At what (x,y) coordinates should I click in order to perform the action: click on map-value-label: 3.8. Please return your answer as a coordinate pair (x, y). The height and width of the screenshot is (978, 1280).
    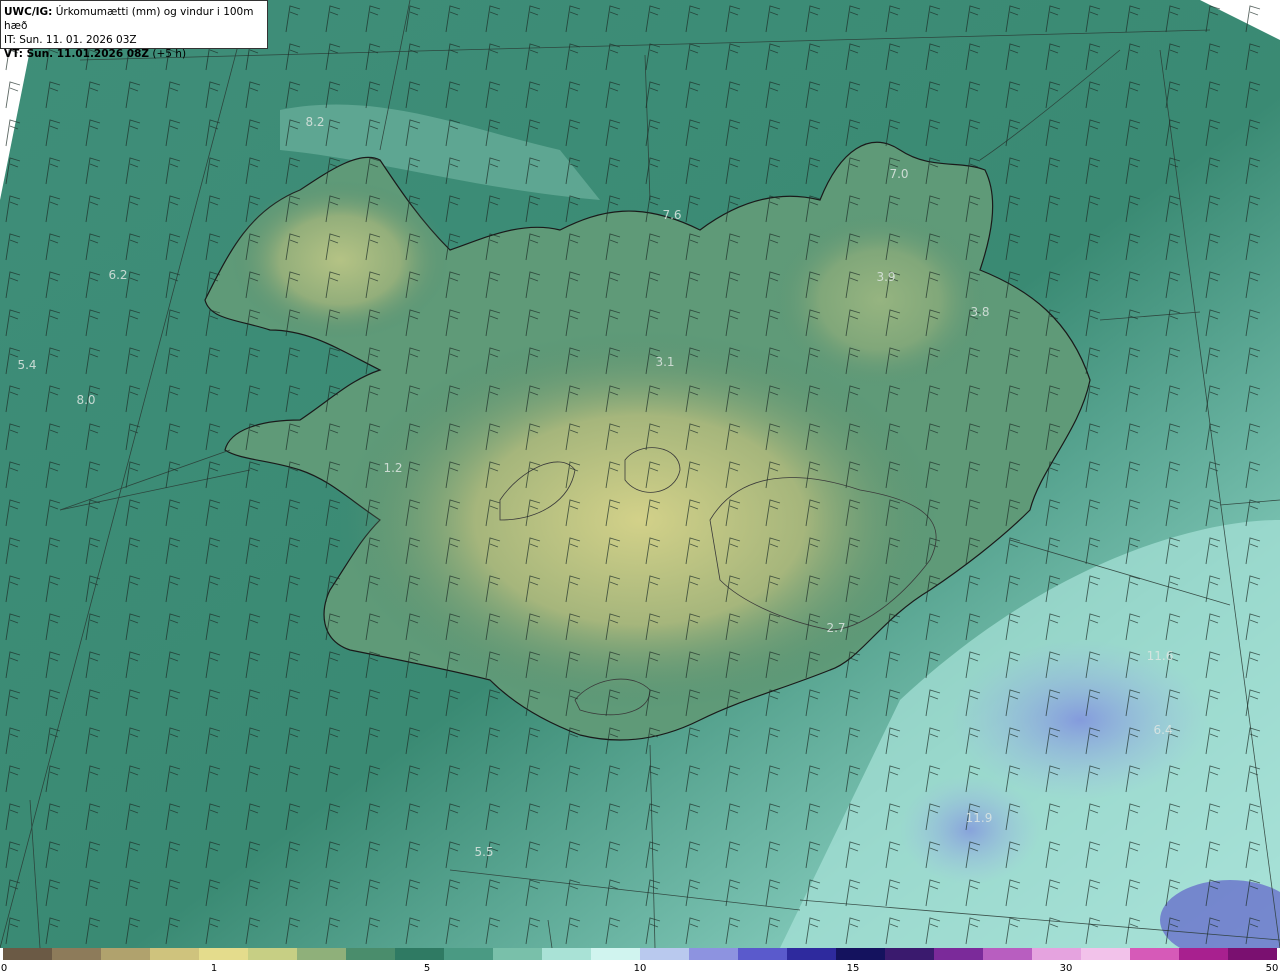
    Looking at the image, I should click on (980, 312).